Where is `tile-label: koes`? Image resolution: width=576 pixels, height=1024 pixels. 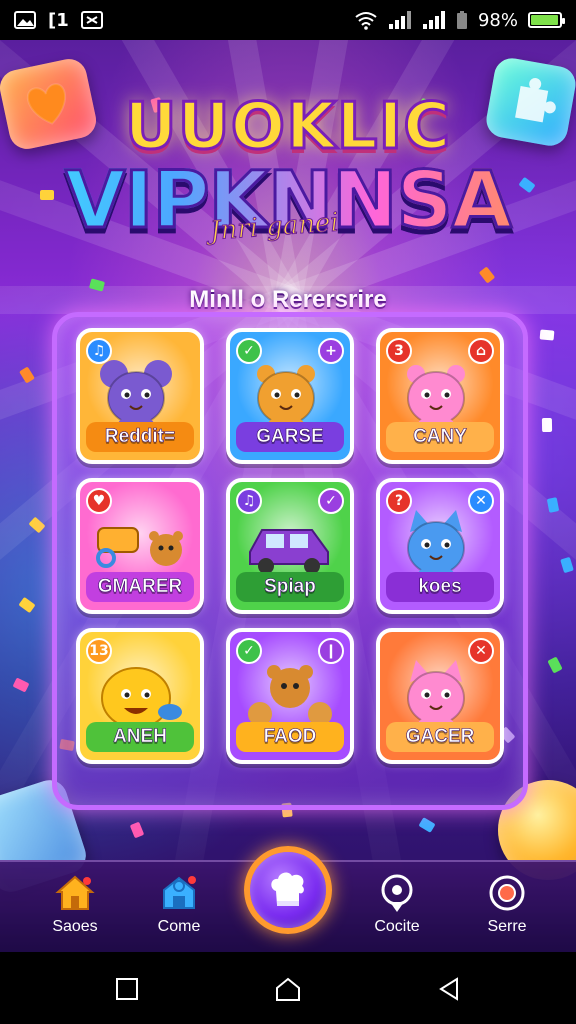 tile-label: koes is located at coordinates (440, 587).